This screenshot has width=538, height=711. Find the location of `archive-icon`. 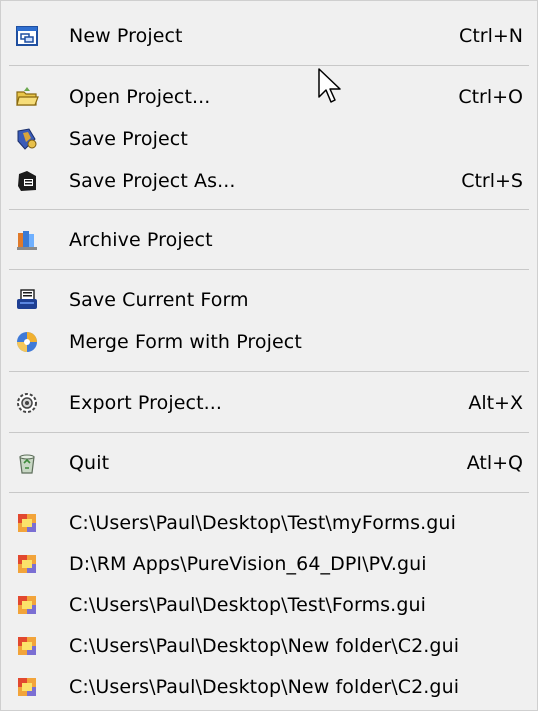

archive-icon is located at coordinates (27, 240).